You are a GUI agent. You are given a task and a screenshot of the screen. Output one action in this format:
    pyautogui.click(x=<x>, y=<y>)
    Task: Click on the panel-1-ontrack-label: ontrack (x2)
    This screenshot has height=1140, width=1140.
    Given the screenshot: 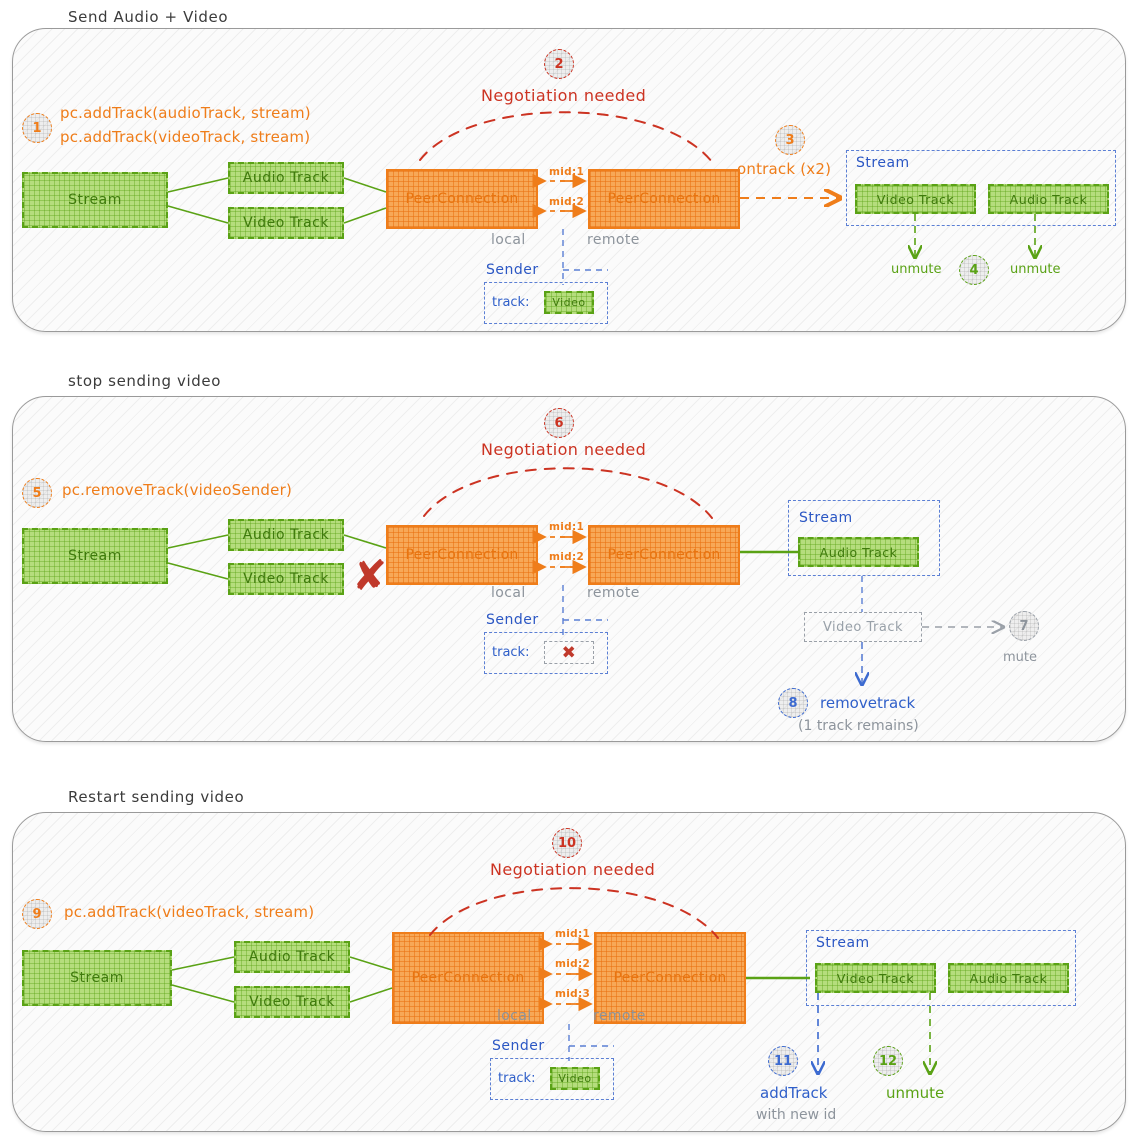 What is the action you would take?
    pyautogui.click(x=784, y=169)
    